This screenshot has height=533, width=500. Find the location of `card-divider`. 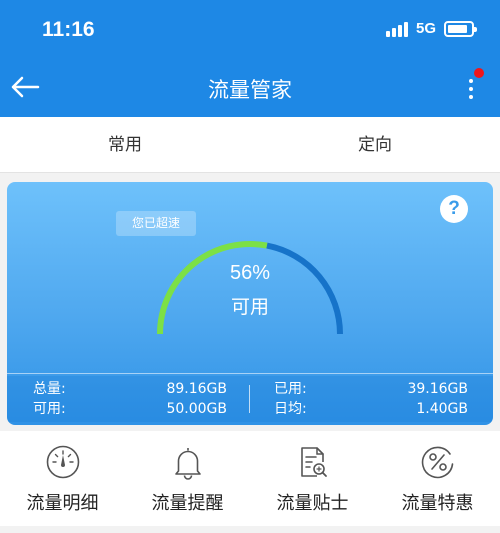

card-divider is located at coordinates (250, 373).